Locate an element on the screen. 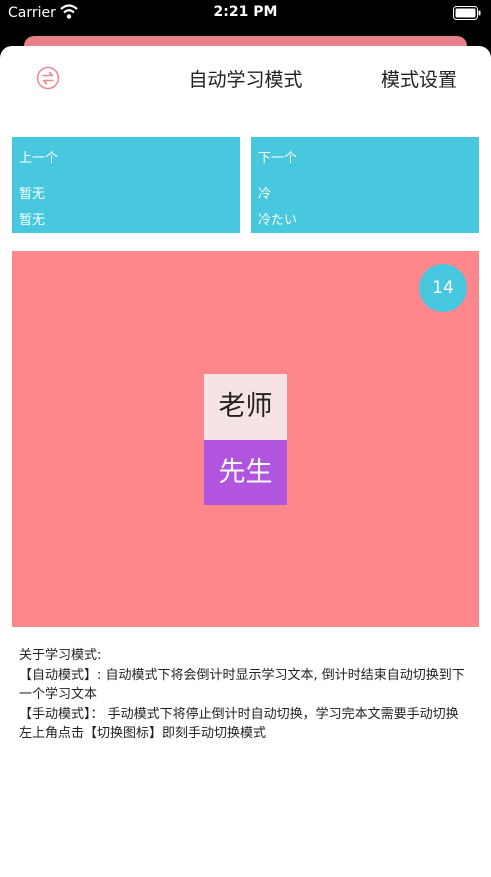 Image resolution: width=491 pixels, height=877 pixels. word-prompt: 老师 is located at coordinates (245, 407).